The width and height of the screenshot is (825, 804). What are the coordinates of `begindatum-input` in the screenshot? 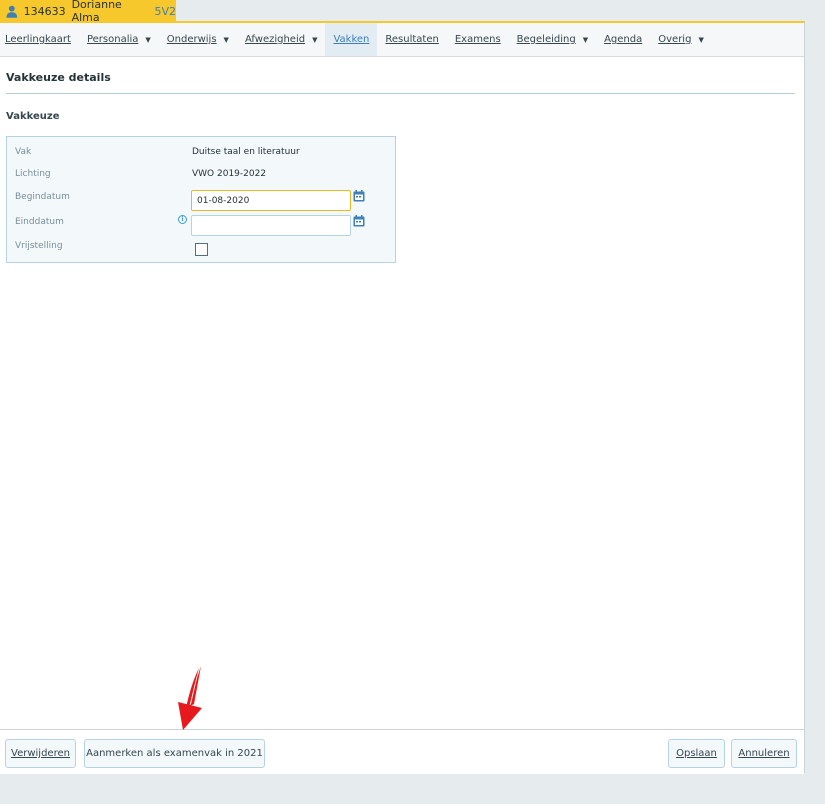 It's located at (271, 200).